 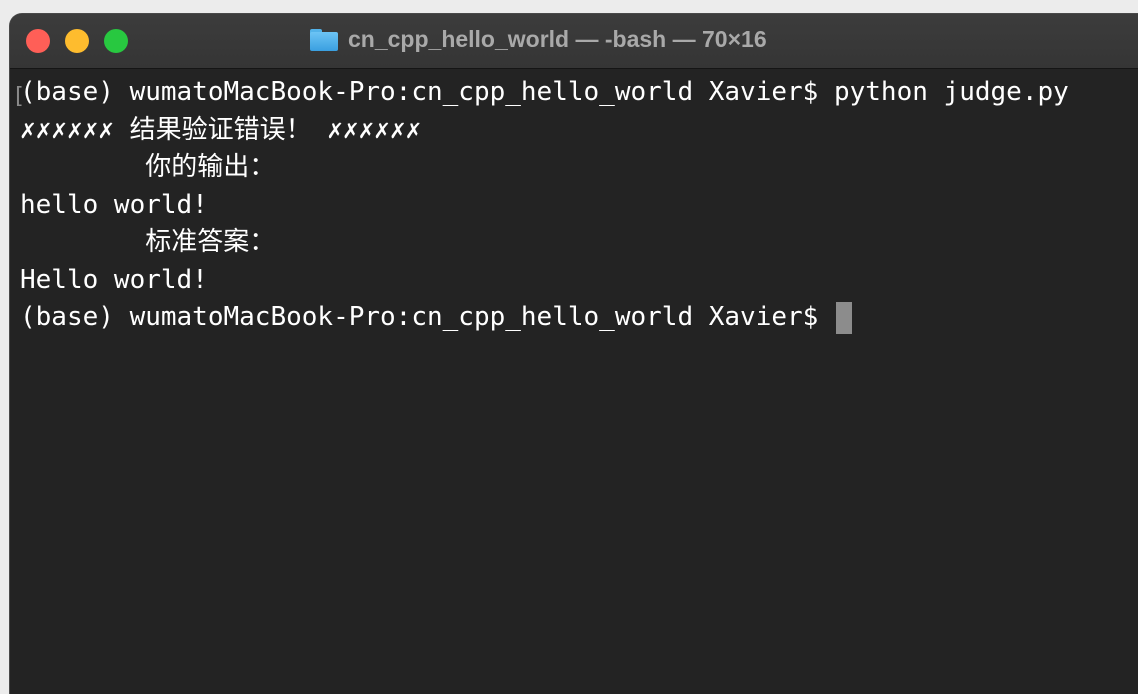 What do you see at coordinates (148, 242) in the screenshot?
I see `terminal-line-answer-label: 标准答案：` at bounding box center [148, 242].